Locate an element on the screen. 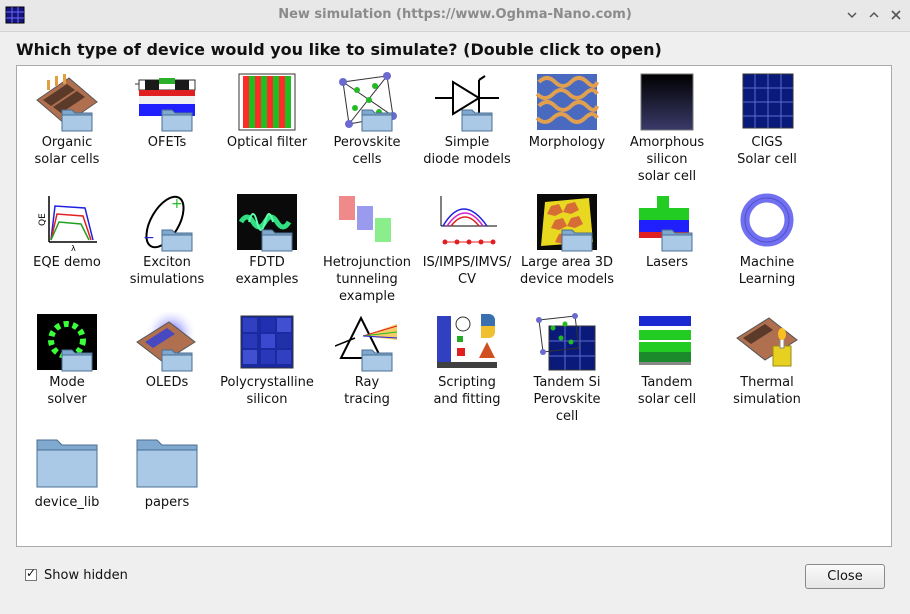 This screenshot has height=614, width=910. device-item-label: FDTD examples is located at coordinates (267, 271).